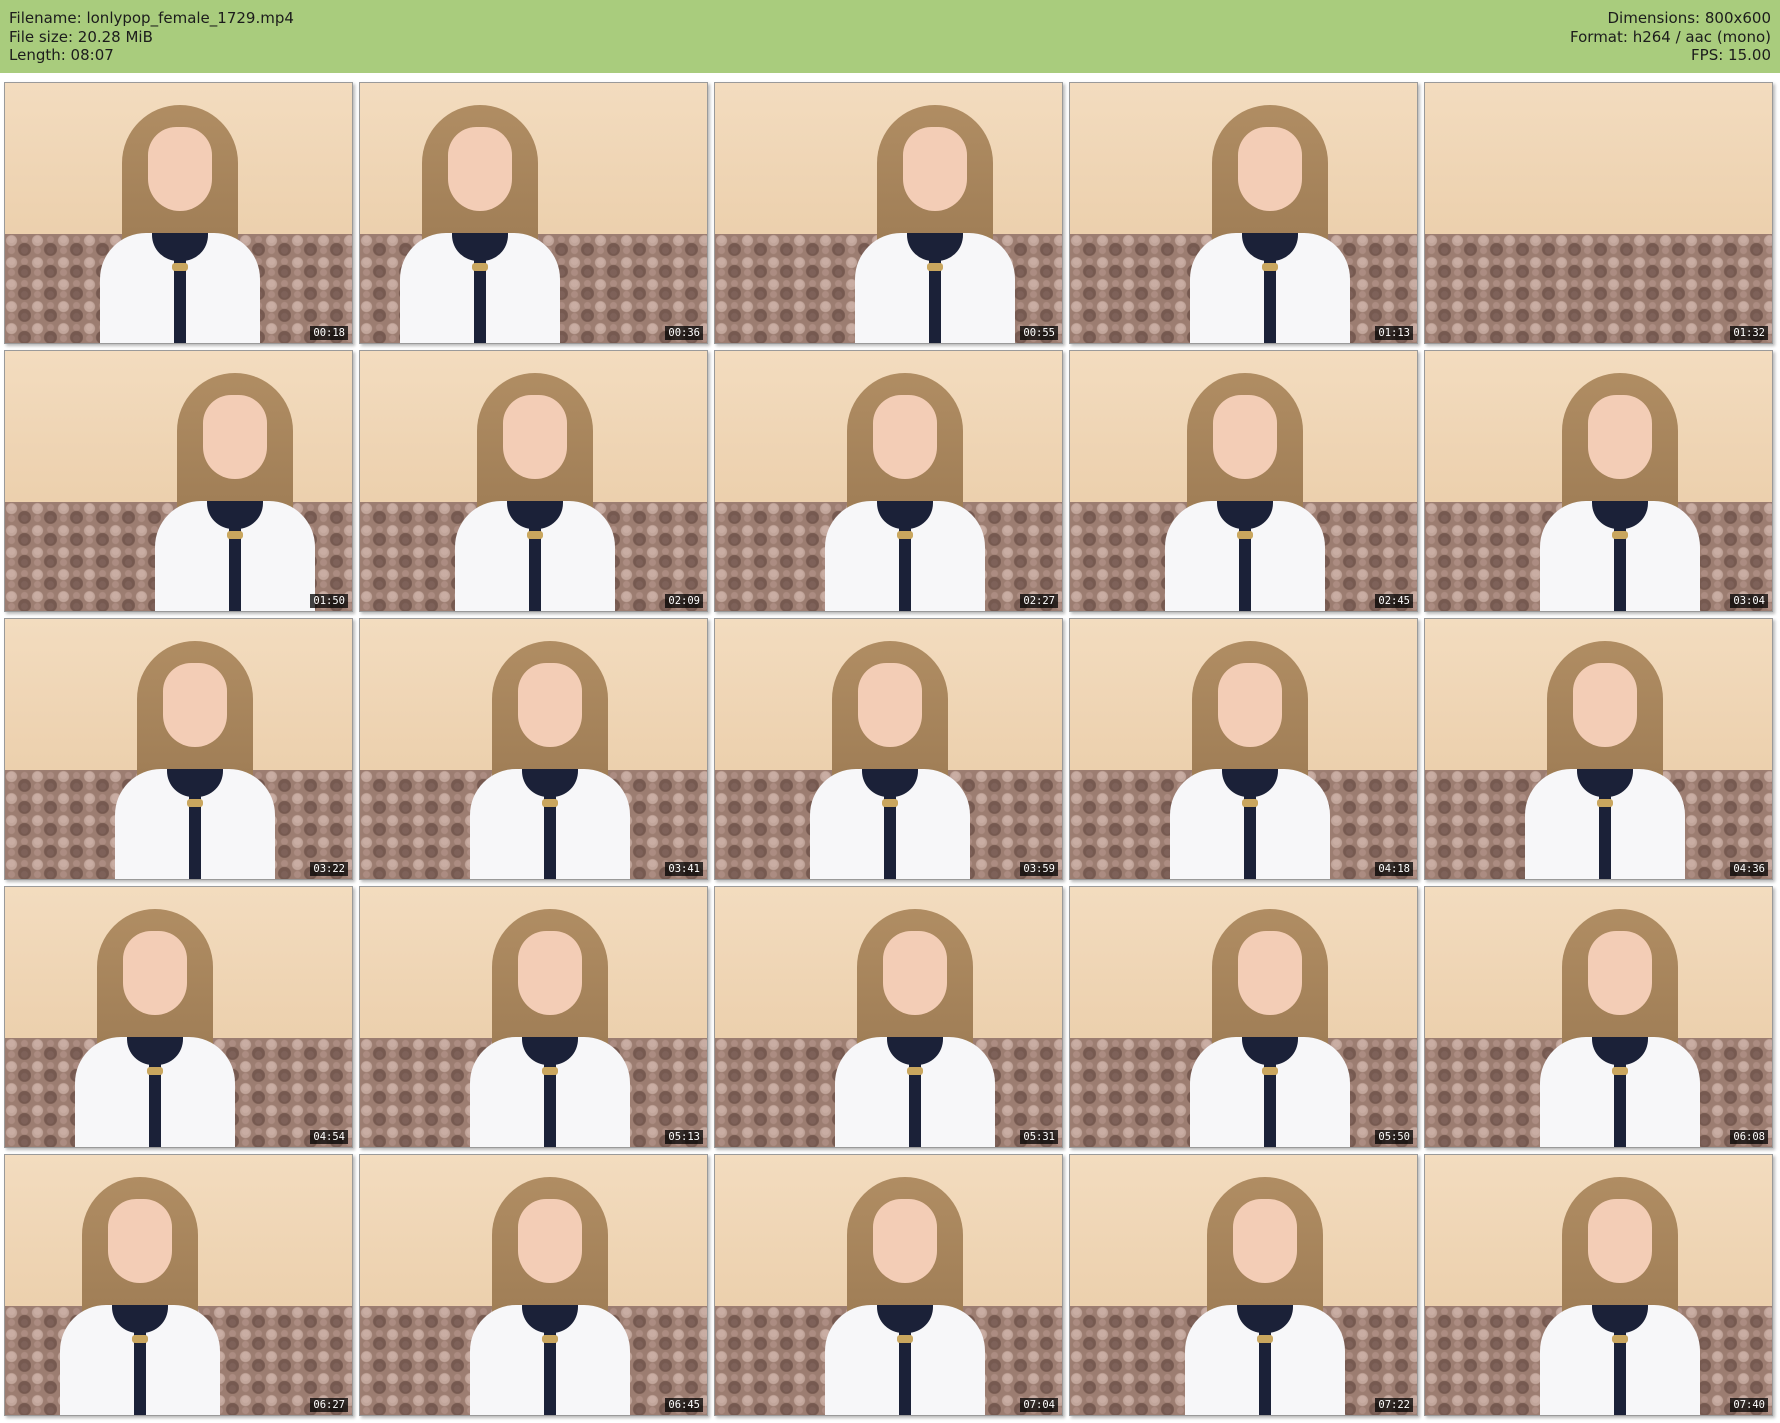 This screenshot has height=1423, width=1780. What do you see at coordinates (684, 1405) in the screenshot?
I see `timestamp-label: 06:45` at bounding box center [684, 1405].